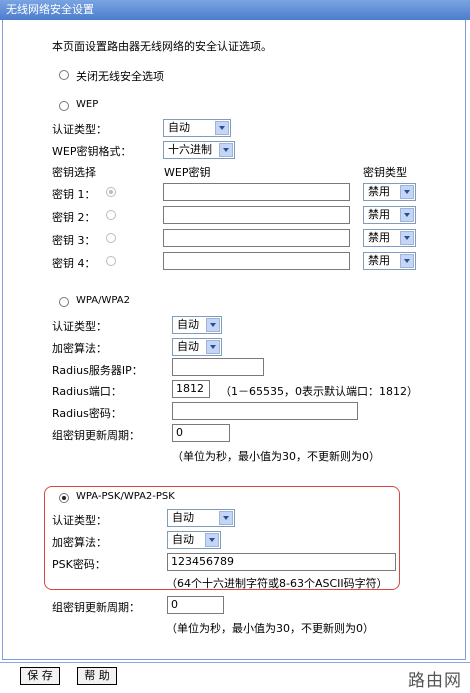  I want to click on psk-encryption-select: 自动, so click(194, 540).